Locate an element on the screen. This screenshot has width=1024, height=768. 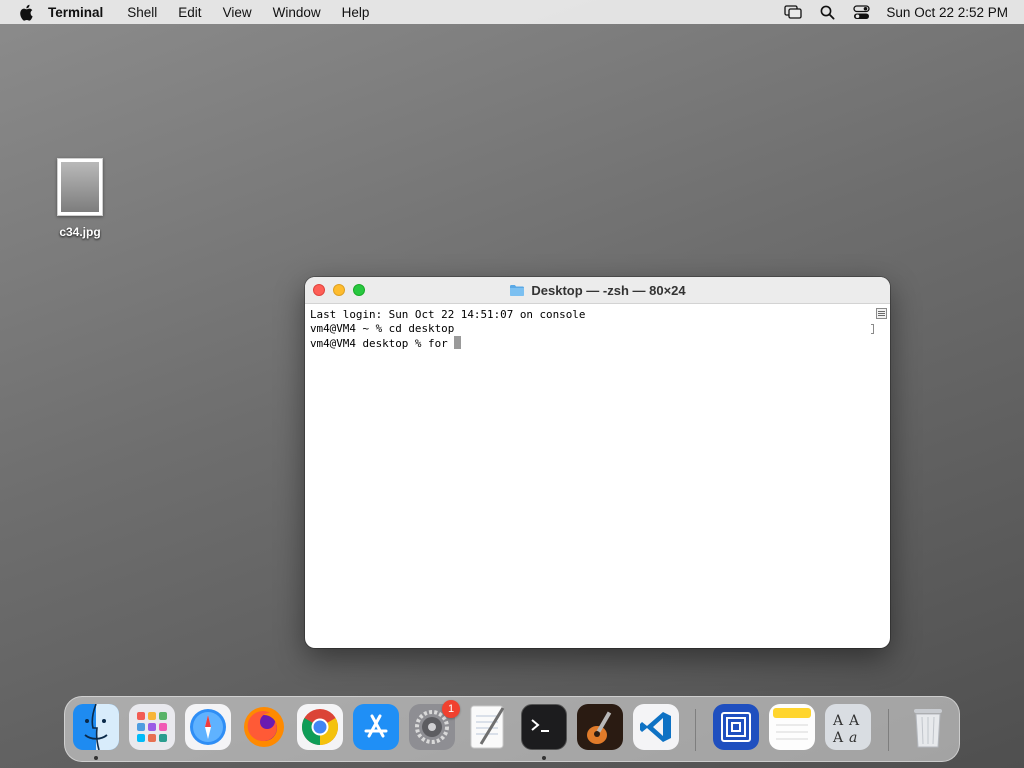
dock: 1 AAAa is located at coordinates (512, 729).